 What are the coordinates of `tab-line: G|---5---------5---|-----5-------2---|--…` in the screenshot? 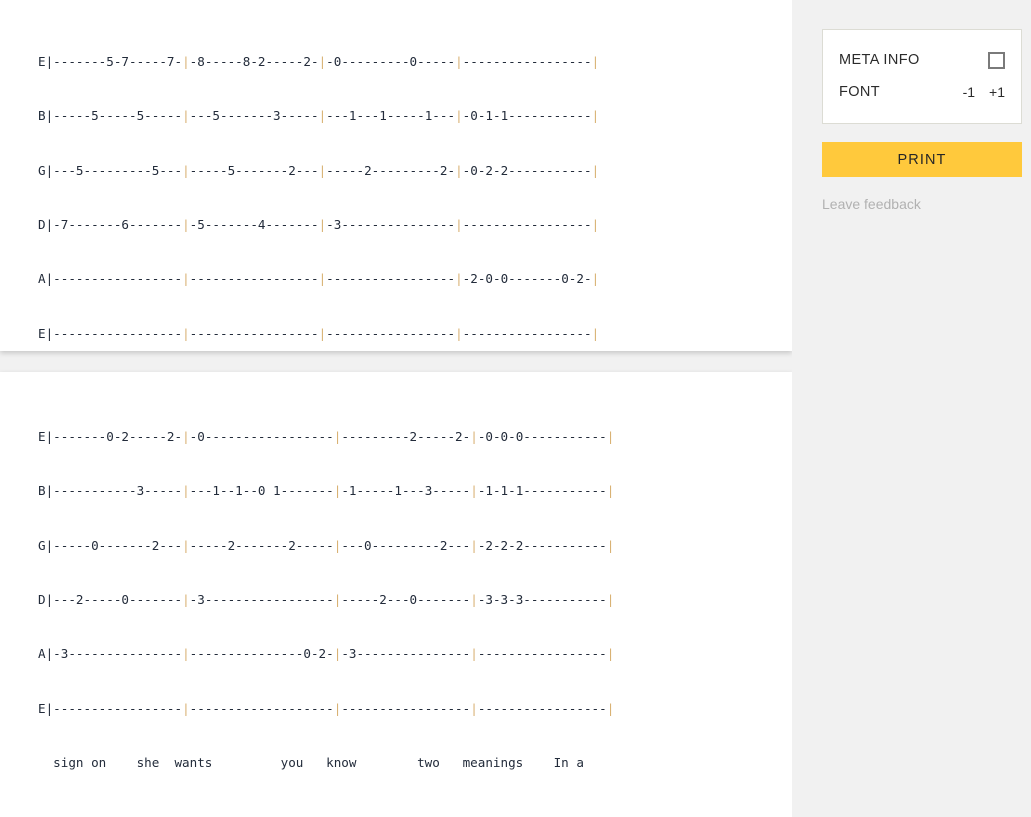 It's located at (319, 170).